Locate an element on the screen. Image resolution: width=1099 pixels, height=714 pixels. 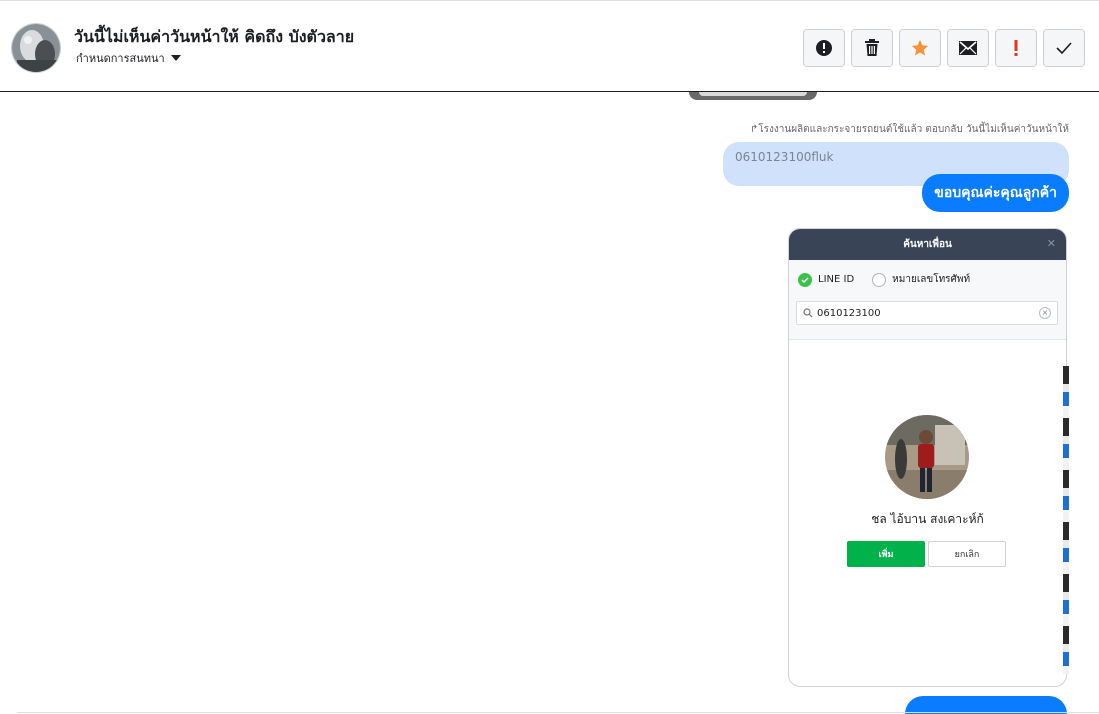
envelope-icon is located at coordinates (968, 48).